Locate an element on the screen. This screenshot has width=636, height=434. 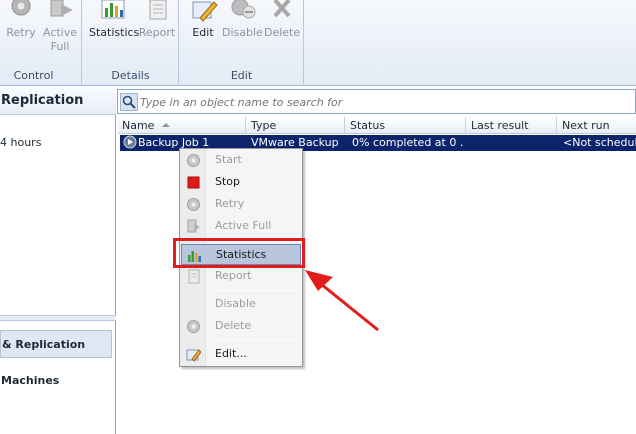
nav-pane-title: Replication is located at coordinates (58, 101).